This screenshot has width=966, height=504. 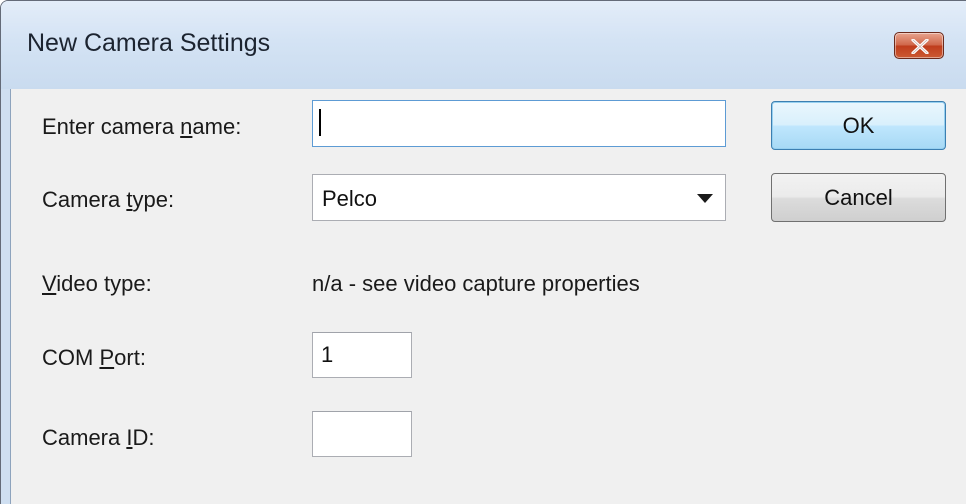 I want to click on camera-name-label-text: Enter camera, so click(x=111, y=126).